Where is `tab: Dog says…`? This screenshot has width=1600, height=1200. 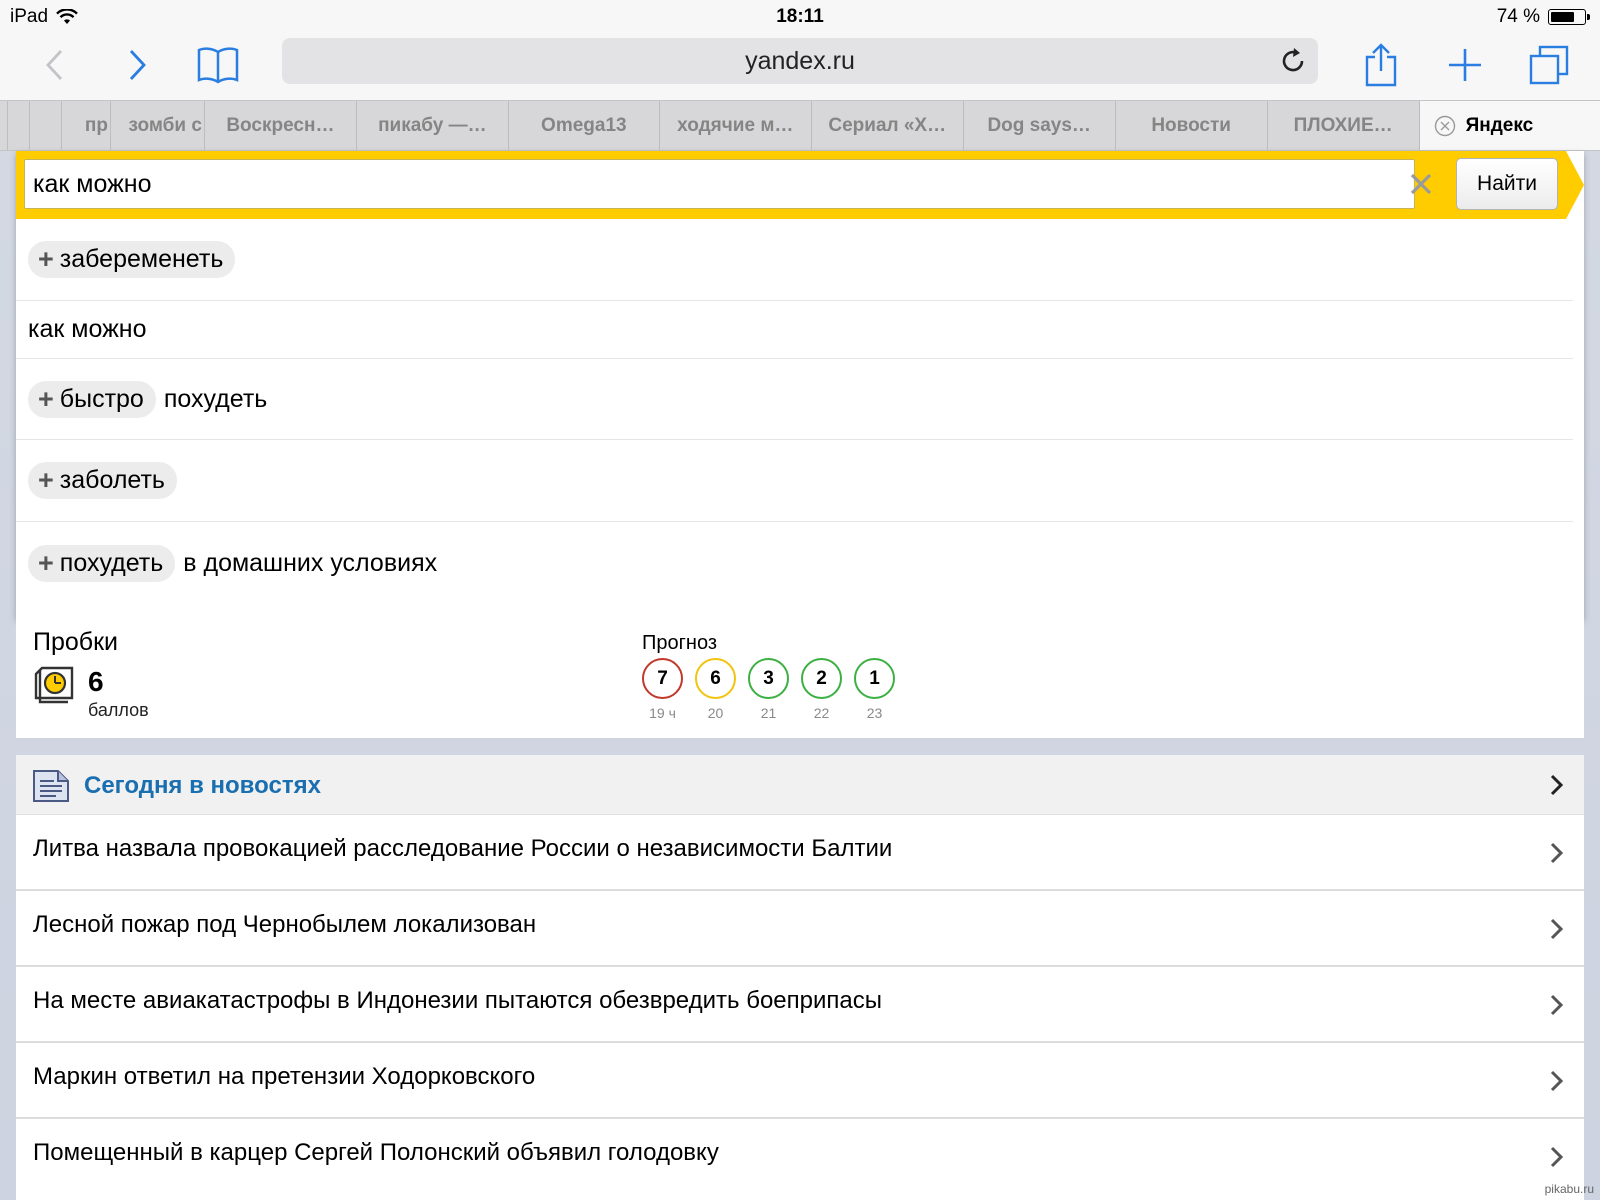 tab: Dog says… is located at coordinates (1040, 125).